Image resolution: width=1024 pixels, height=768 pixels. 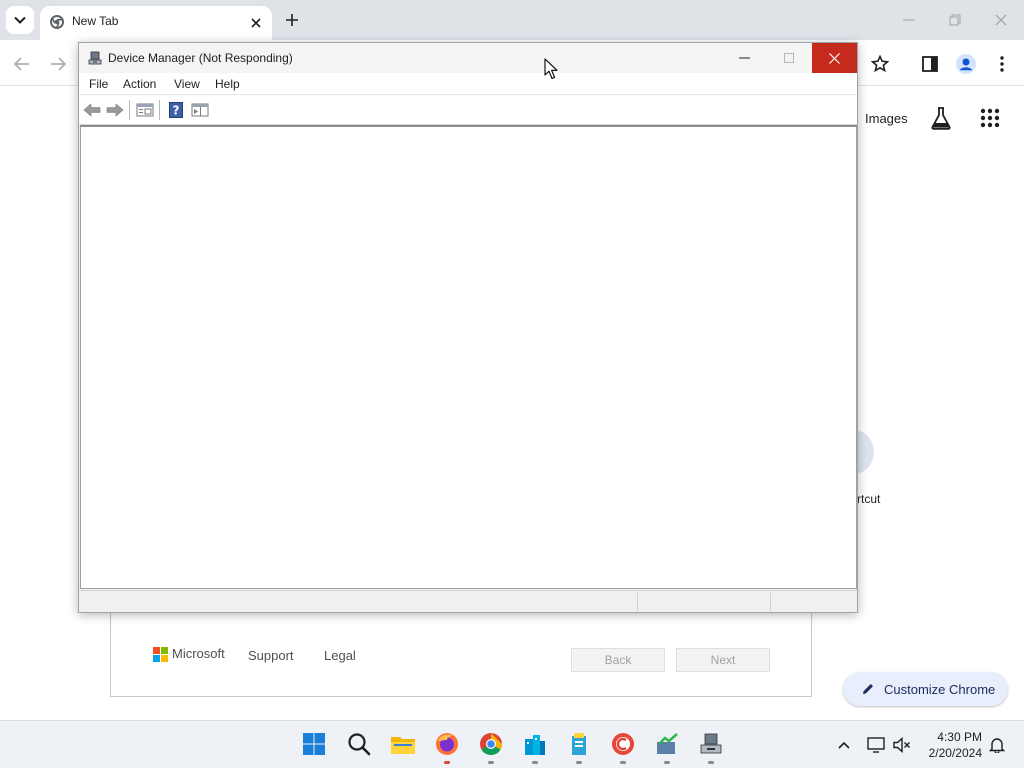 I want to click on side-panel-button, so click(x=930, y=64).